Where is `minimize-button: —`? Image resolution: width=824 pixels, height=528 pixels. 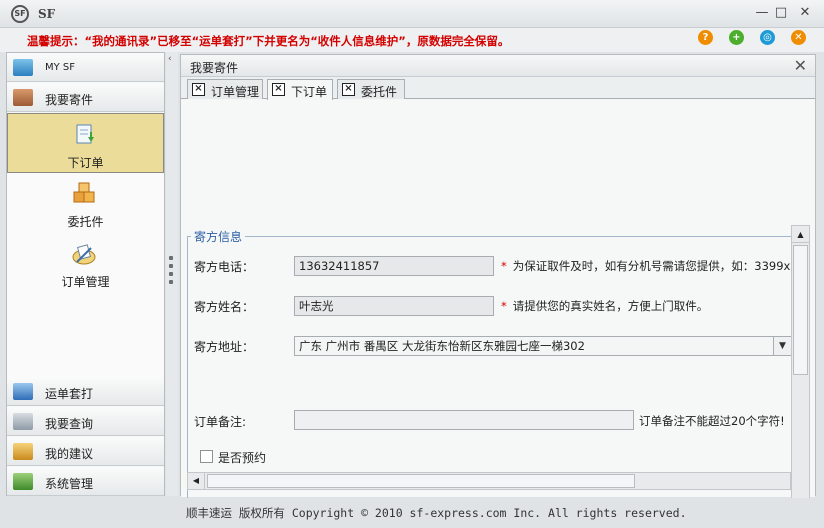
minimize-button: — is located at coordinates (762, 13).